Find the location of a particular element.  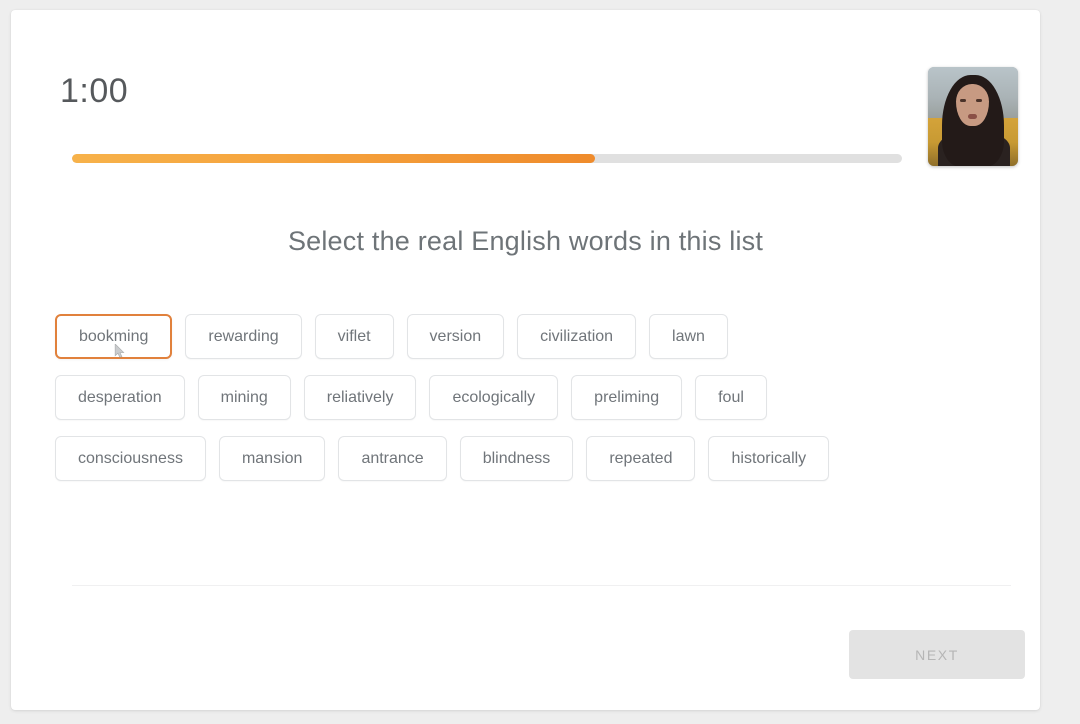

webcam-preview is located at coordinates (973, 116).